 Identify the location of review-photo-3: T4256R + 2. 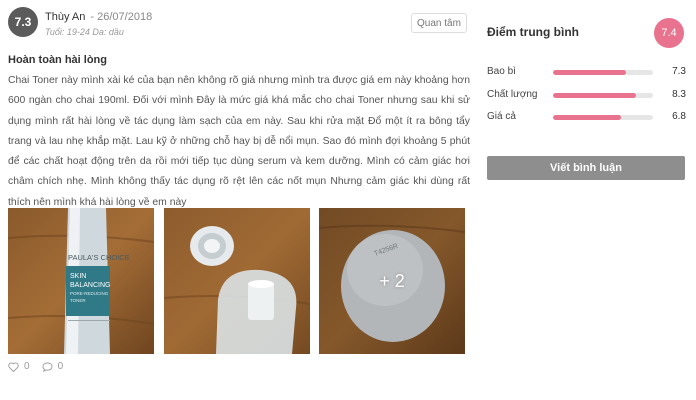
(392, 281).